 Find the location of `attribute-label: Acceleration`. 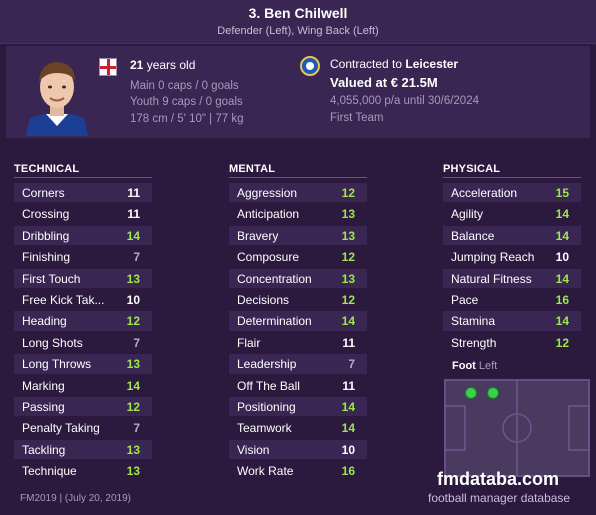

attribute-label: Acceleration is located at coordinates (484, 193).